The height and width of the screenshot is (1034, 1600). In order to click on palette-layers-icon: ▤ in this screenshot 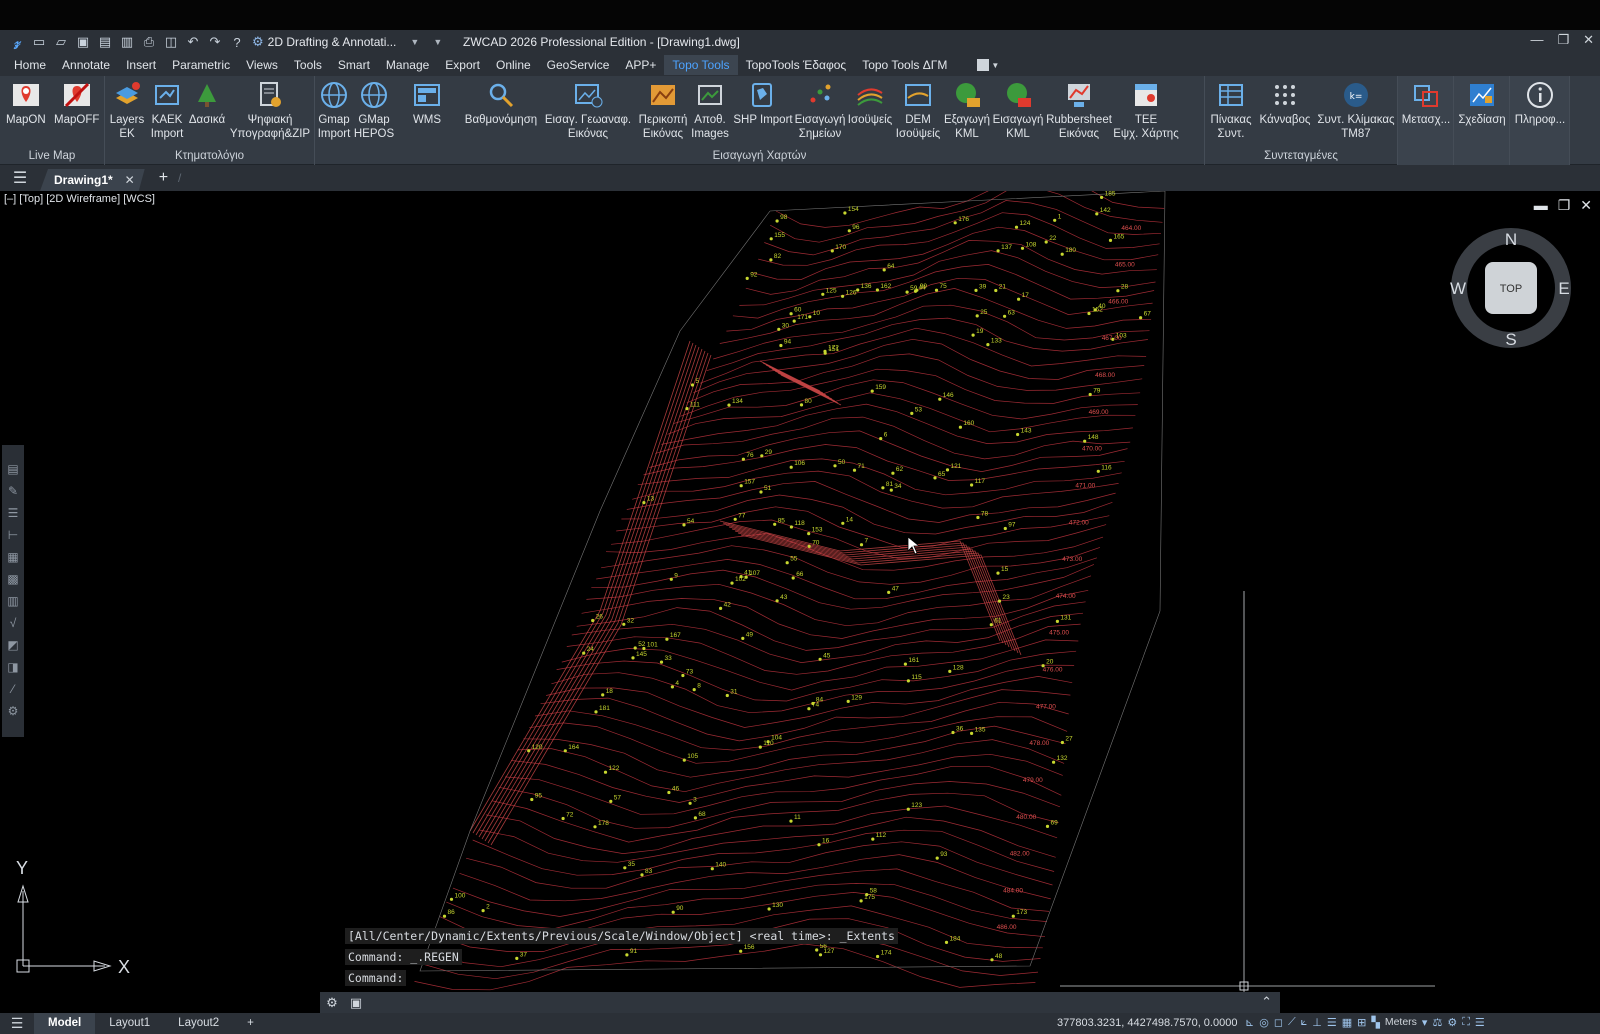, I will do `click(13, 469)`.